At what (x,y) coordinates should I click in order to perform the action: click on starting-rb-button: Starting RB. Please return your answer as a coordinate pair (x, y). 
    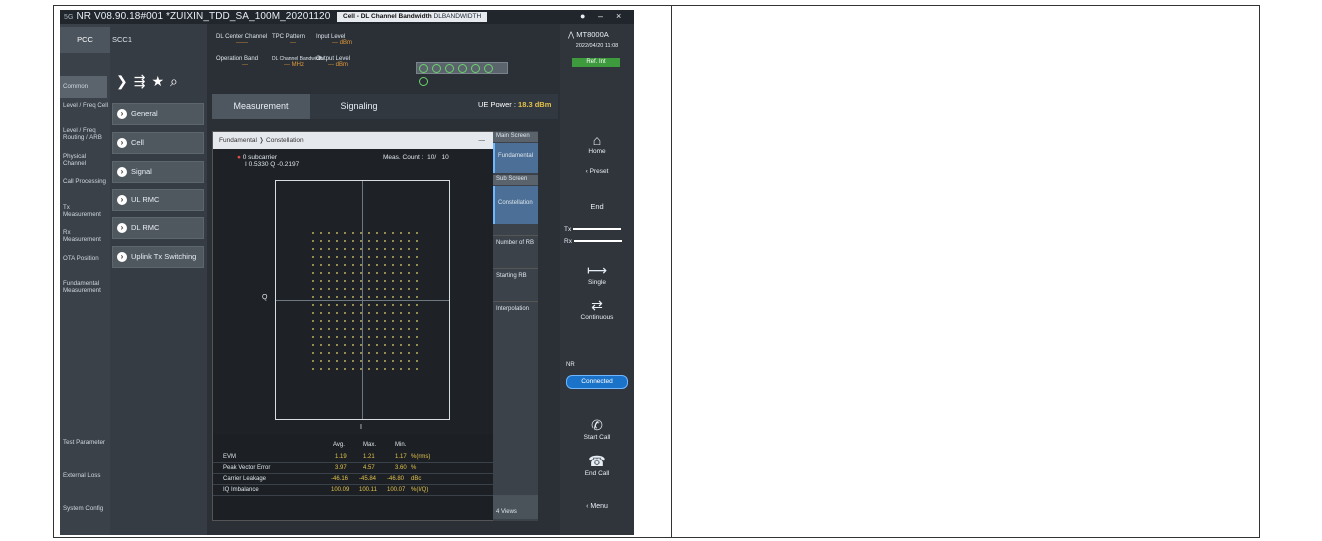
    Looking at the image, I should click on (515, 284).